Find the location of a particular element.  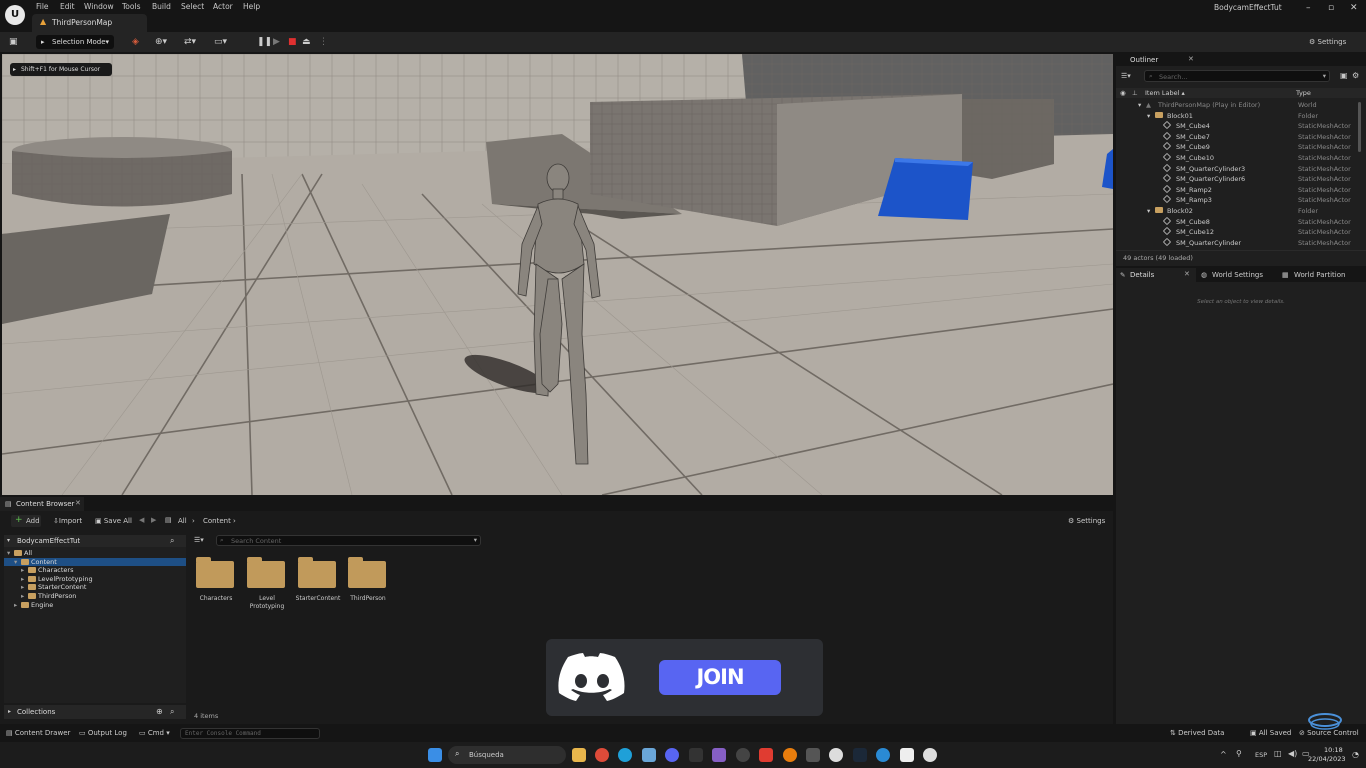

taskbar-search: ⌕ Búsqueda is located at coordinates (507, 755).